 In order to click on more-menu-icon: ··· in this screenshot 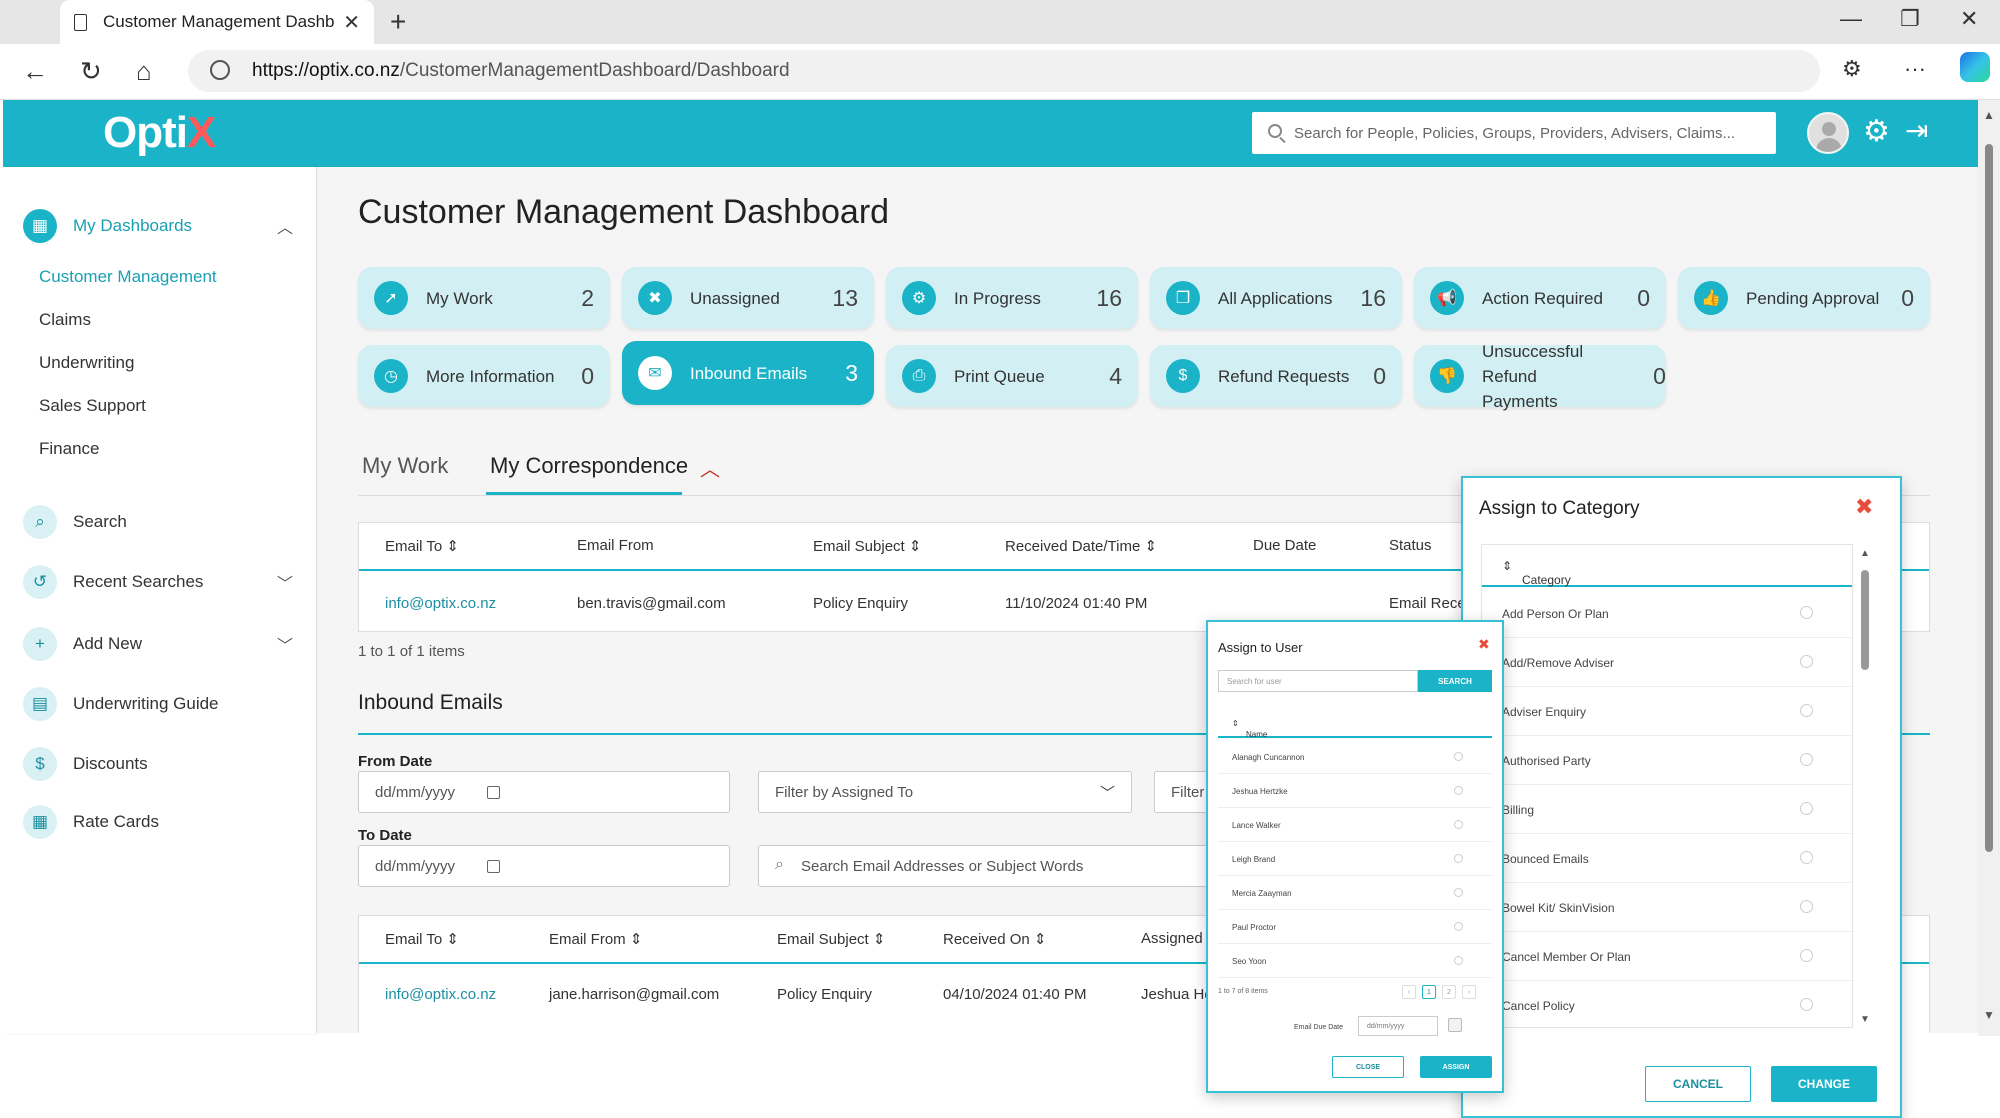, I will do `click(1915, 69)`.